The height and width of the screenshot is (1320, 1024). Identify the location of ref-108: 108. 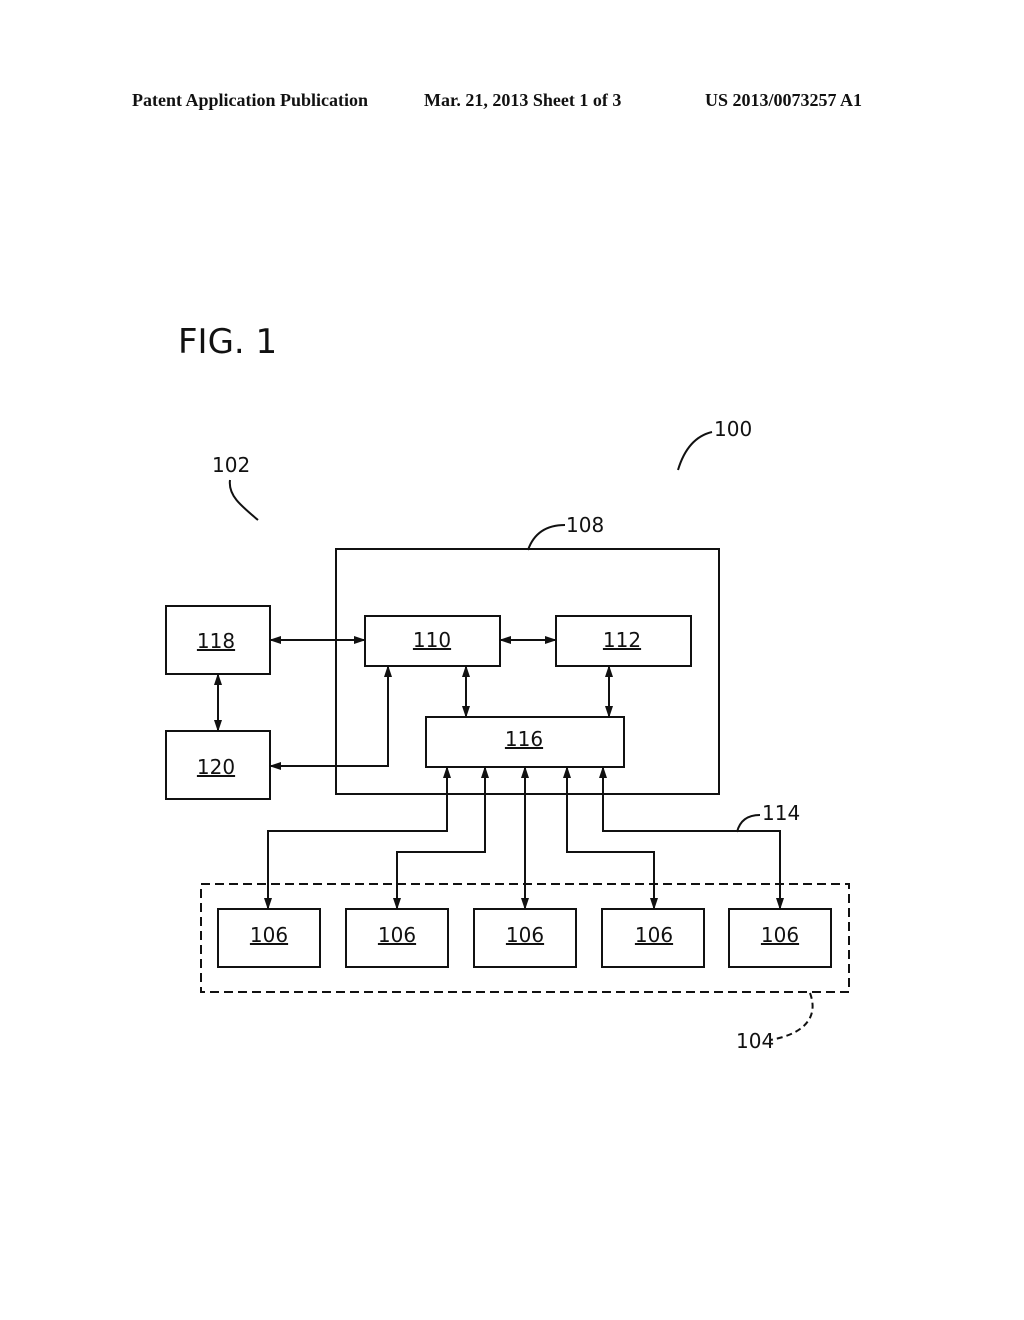
(585, 525).